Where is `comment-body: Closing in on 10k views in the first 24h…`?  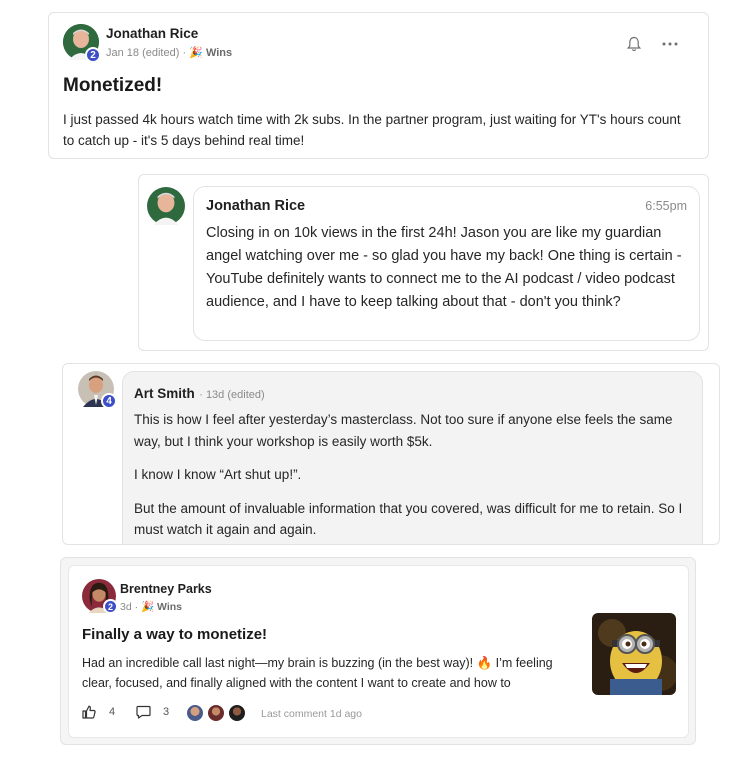
comment-body: Closing in on 10k views in the first 24h… is located at coordinates (444, 267).